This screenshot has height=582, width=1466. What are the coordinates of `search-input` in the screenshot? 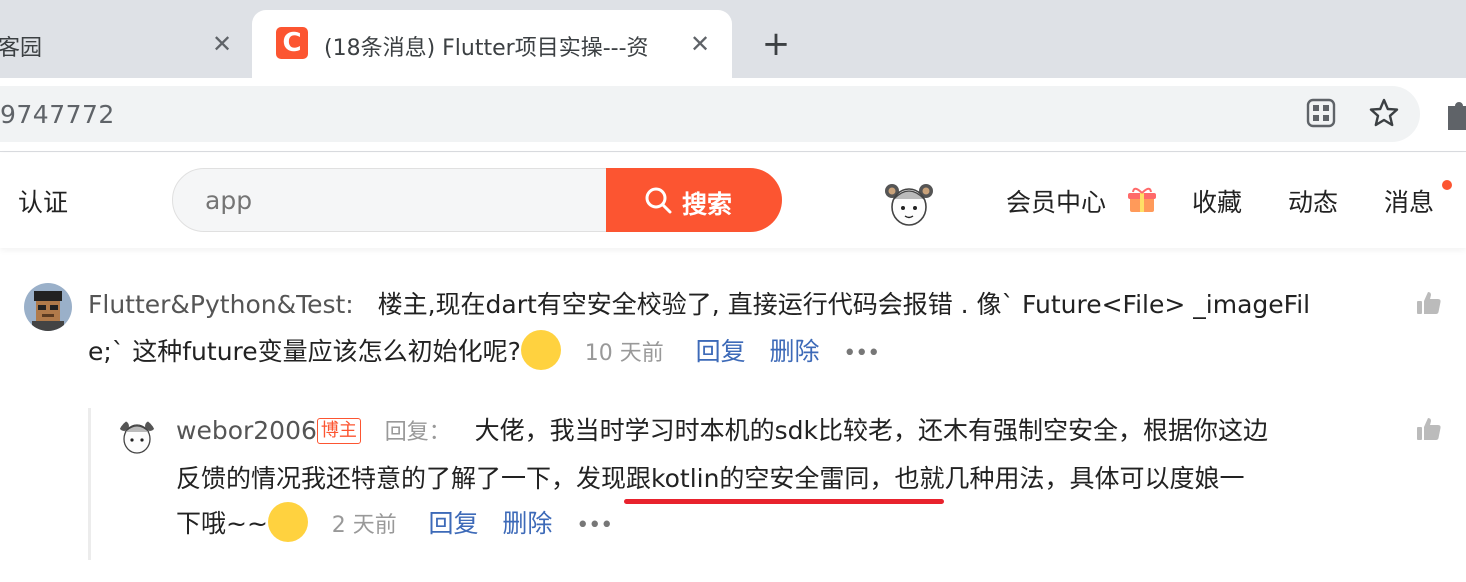 It's located at (385, 200).